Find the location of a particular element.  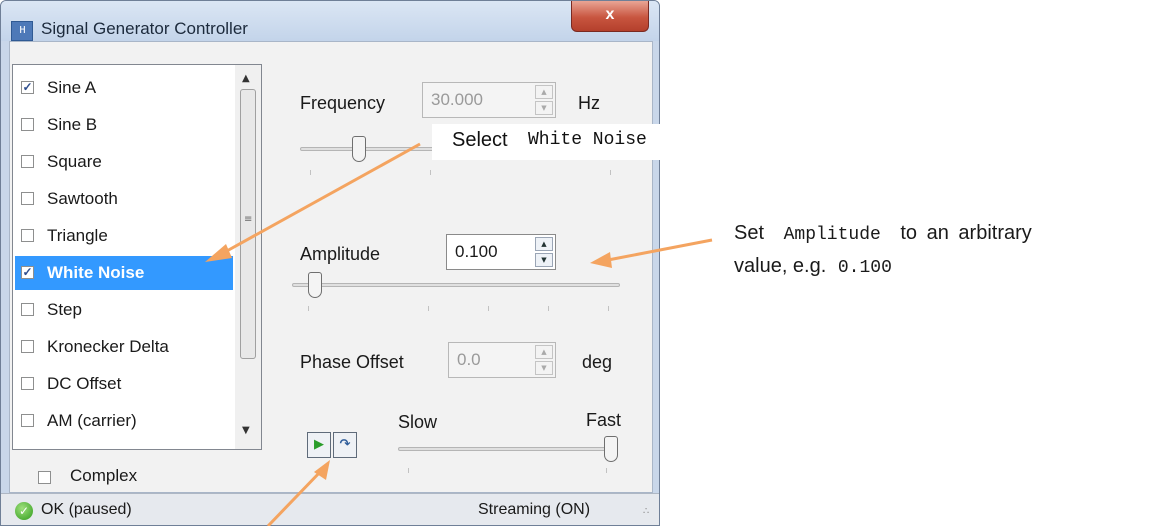

arrowhead-white-noise is located at coordinates (218, 253).